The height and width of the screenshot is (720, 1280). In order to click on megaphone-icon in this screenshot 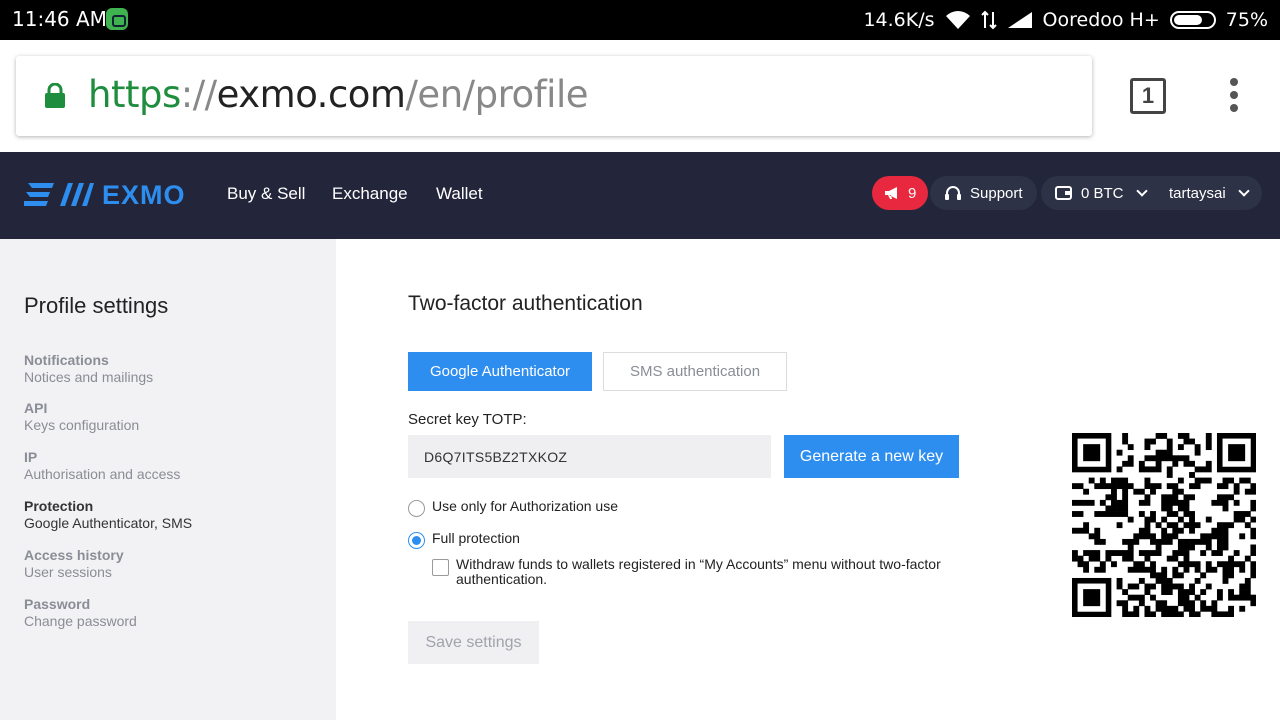, I will do `click(891, 193)`.